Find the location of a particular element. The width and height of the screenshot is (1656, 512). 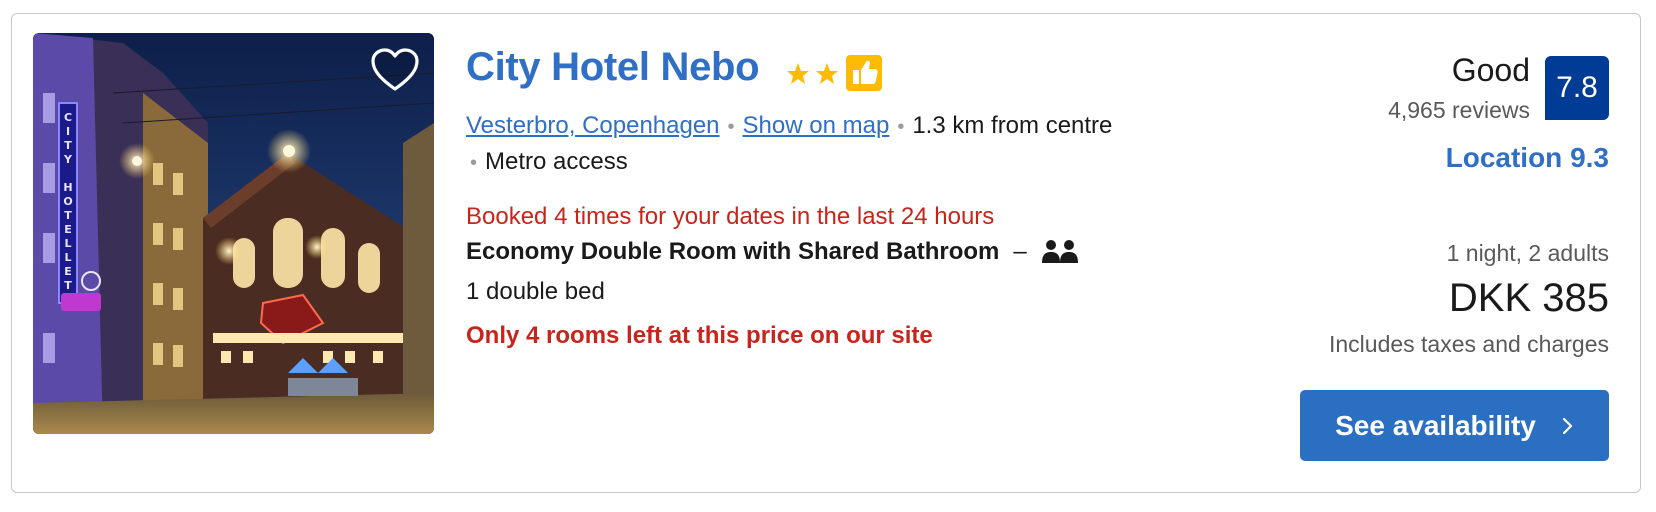

svg-text: I is located at coordinates (68, 131).